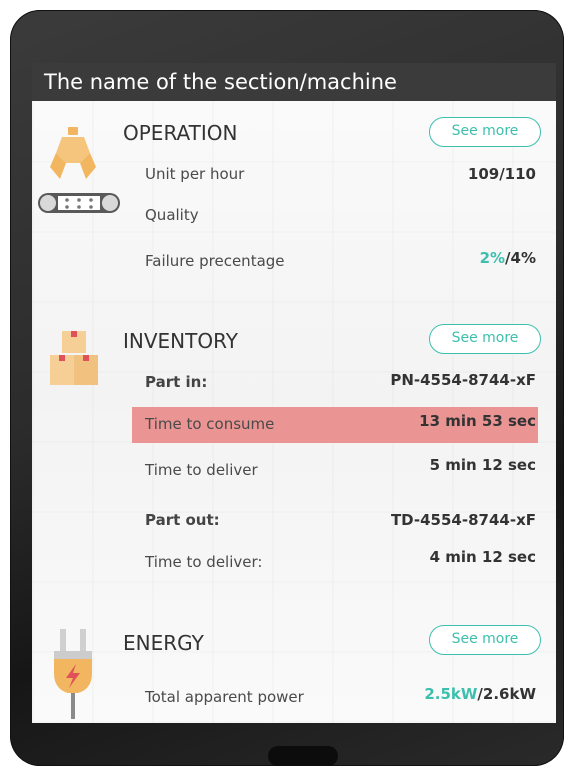 This screenshot has width=570, height=769. Describe the element at coordinates (172, 215) in the screenshot. I see `quality-label: Quality` at that location.